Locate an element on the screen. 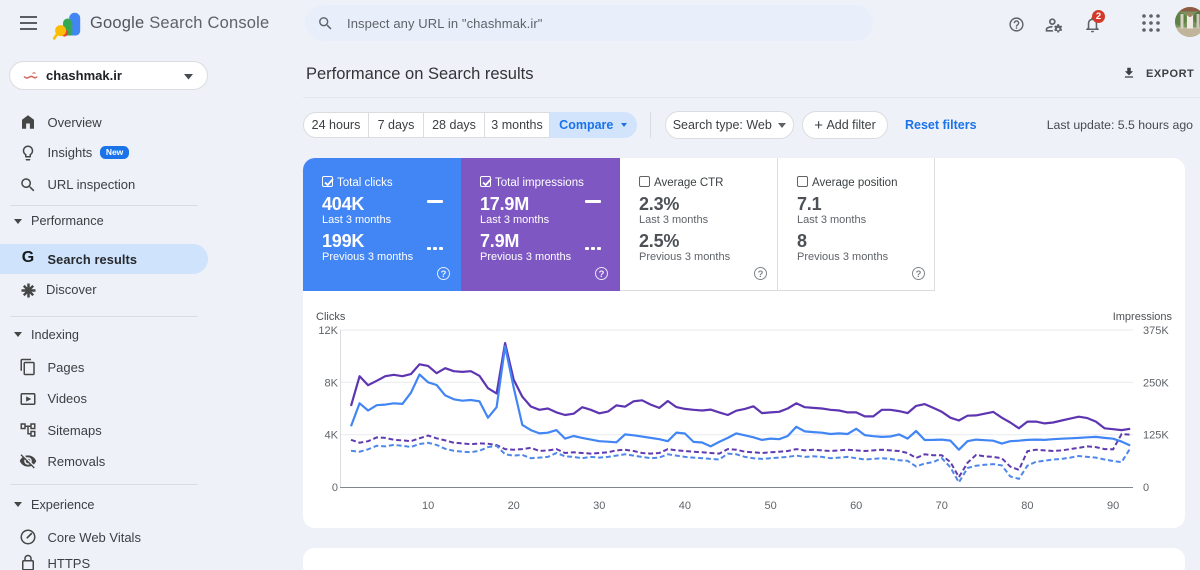 The height and width of the screenshot is (570, 1200). svg-text: 10 is located at coordinates (428, 506).